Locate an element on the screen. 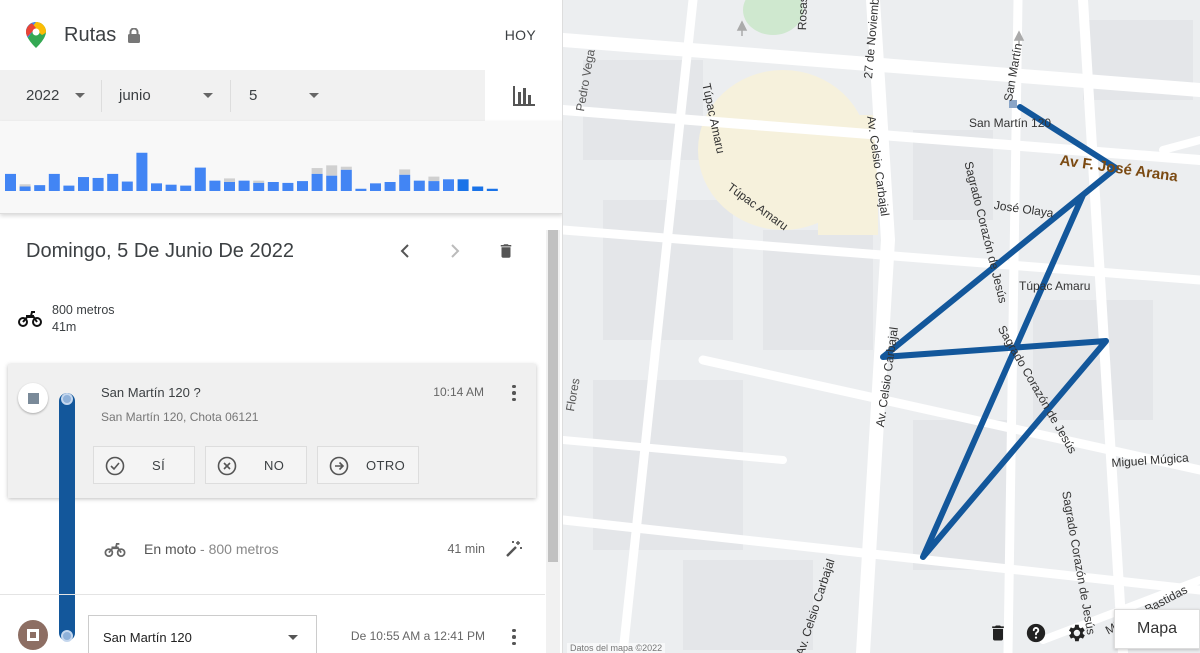  travel-mode: En moto - 800 metros is located at coordinates (211, 549).